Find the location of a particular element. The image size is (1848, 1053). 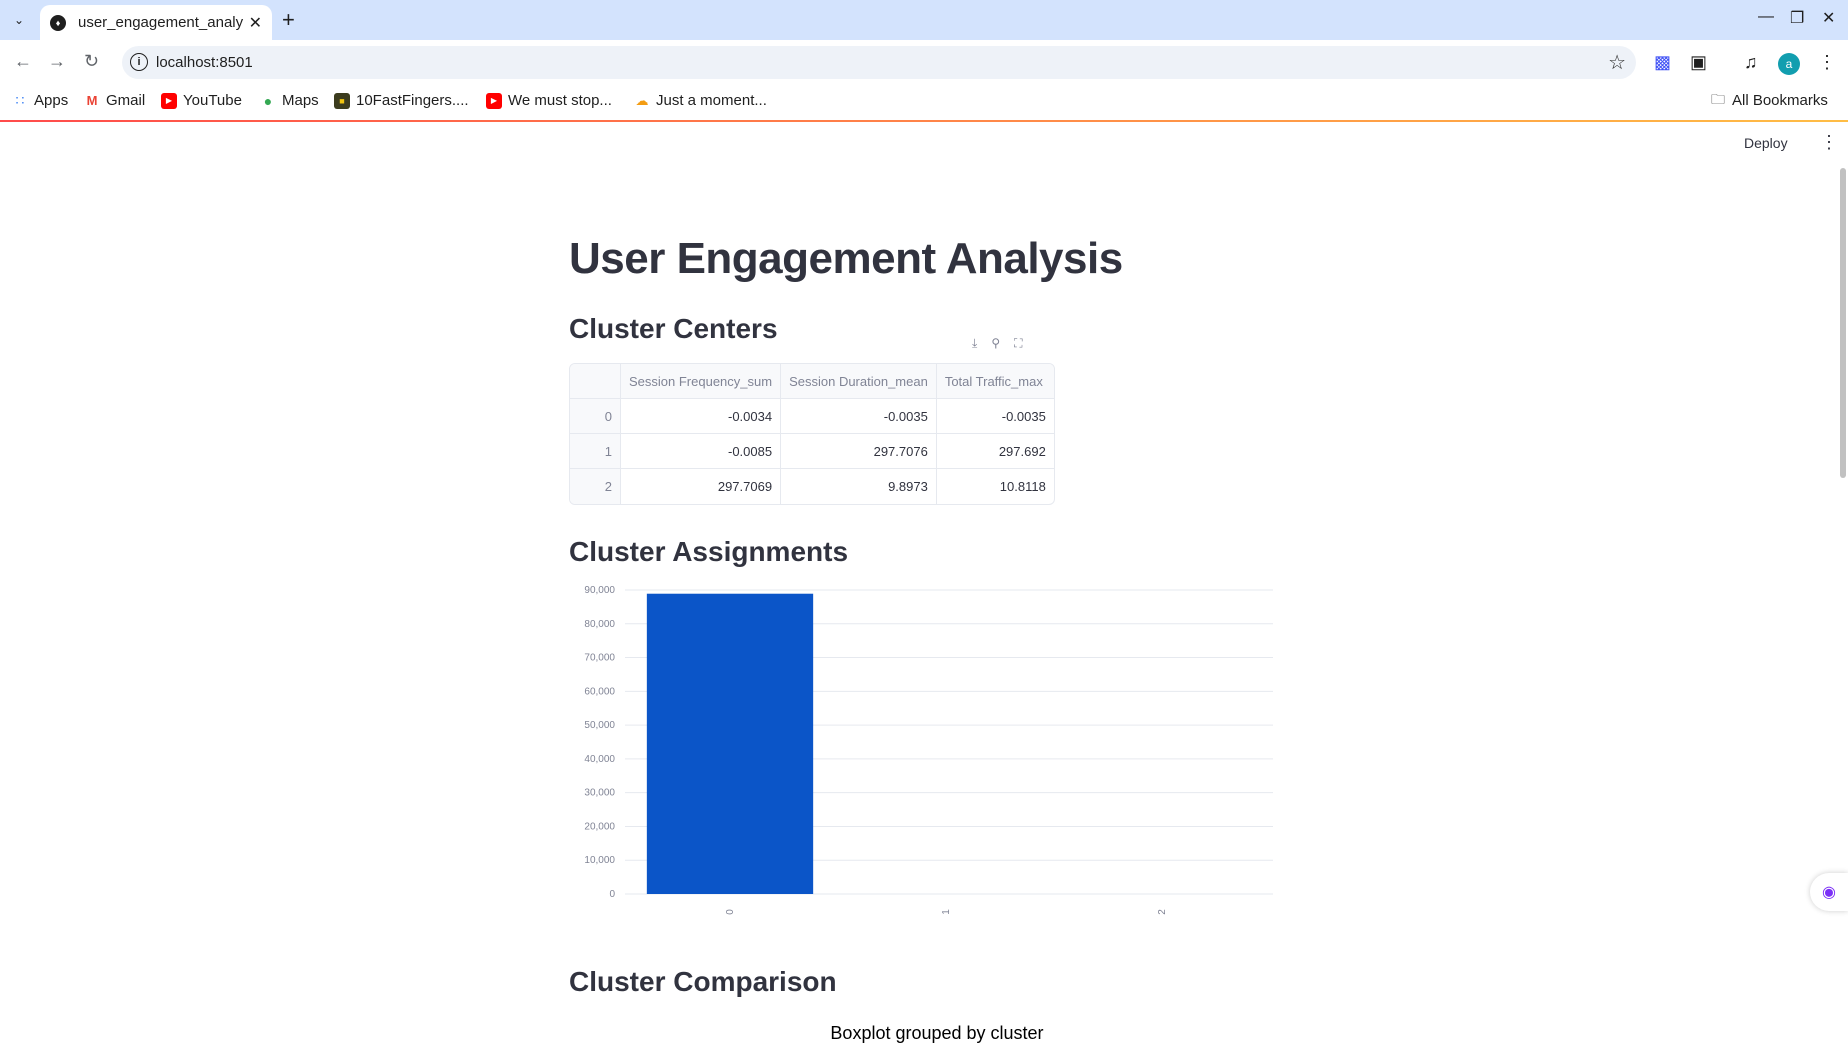

media-control-icon: ♫ is located at coordinates (1751, 62).